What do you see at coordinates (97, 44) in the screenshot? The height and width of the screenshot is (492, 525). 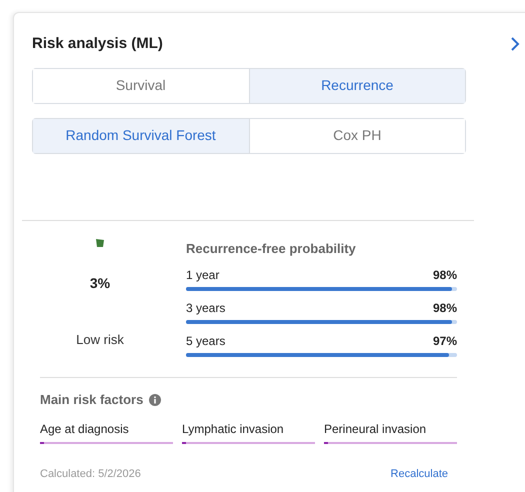 I see `panel-title: Risk analysis (ML)` at bounding box center [97, 44].